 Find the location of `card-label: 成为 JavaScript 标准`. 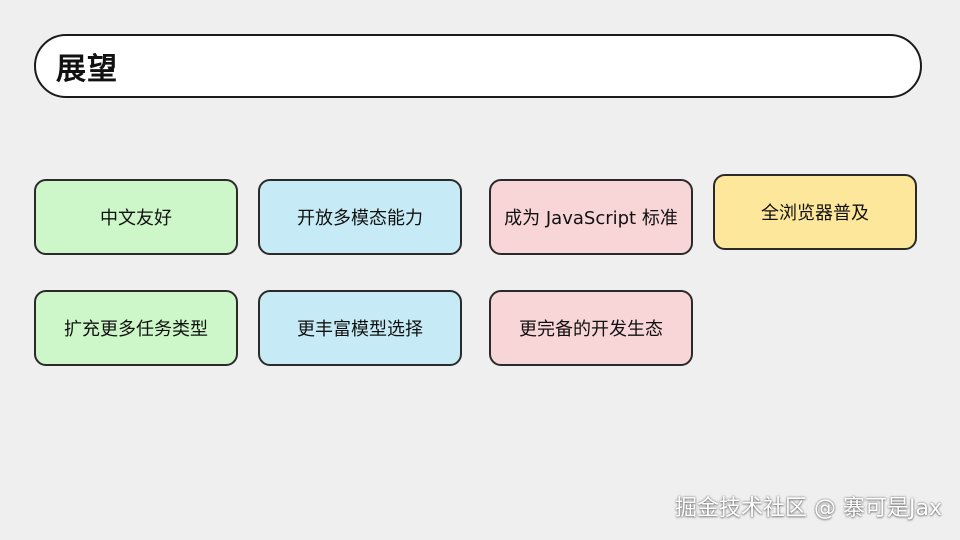

card-label: 成为 JavaScript 标准 is located at coordinates (591, 218).